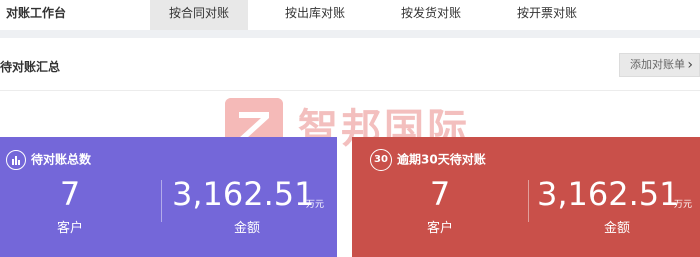  I want to click on section-title: 待对账汇总, so click(30, 67).